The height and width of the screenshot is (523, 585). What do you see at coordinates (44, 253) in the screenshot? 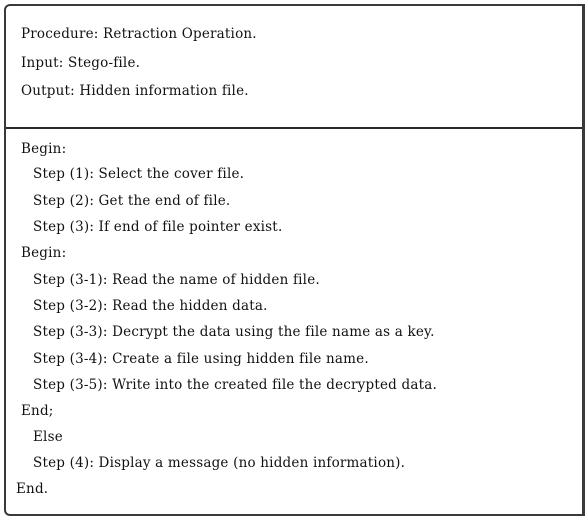
I see `inner-begin-line: Begin:` at bounding box center [44, 253].